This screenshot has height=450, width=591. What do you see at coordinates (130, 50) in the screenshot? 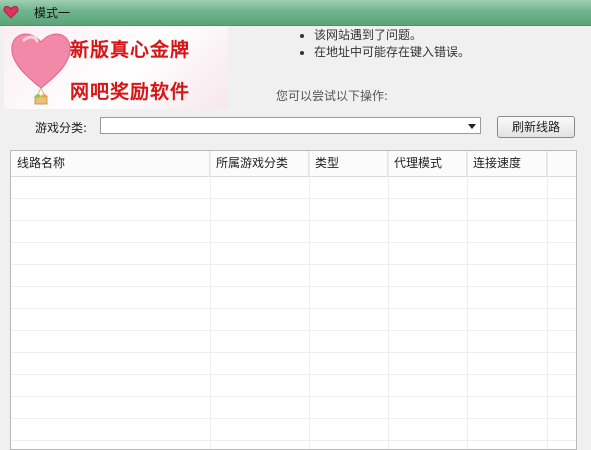
I see `banner-line-1: 新版真心金牌` at bounding box center [130, 50].